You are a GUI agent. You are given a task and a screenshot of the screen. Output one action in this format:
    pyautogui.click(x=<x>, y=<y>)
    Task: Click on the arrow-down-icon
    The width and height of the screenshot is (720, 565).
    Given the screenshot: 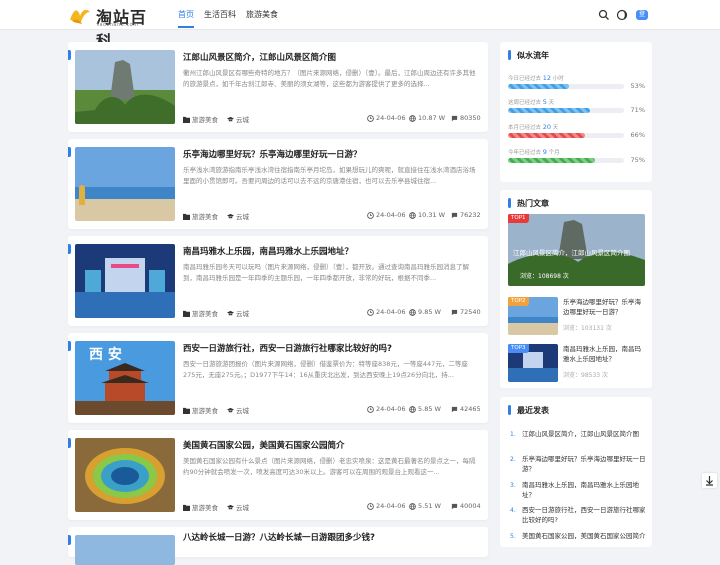 What is the action you would take?
    pyautogui.click(x=709, y=481)
    